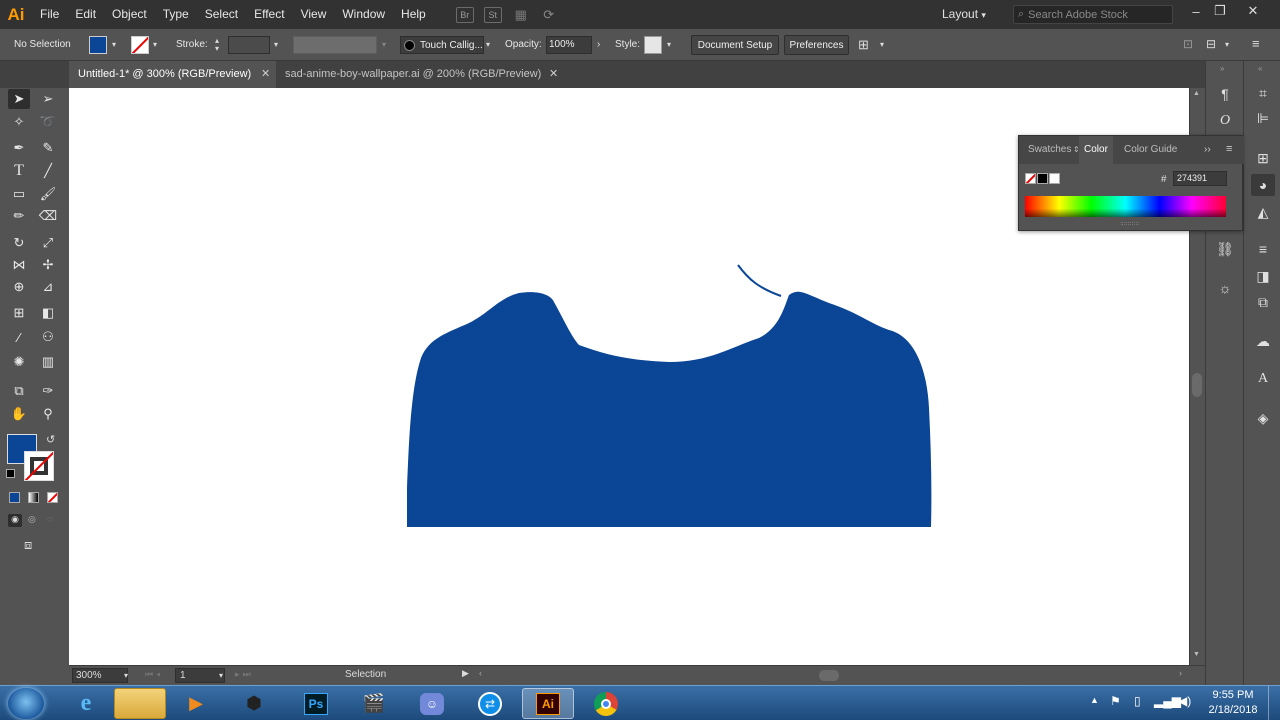 The image size is (1280, 720). Describe the element at coordinates (1263, 93) in the screenshot. I see `transform-panel-icon: ⌗` at that location.